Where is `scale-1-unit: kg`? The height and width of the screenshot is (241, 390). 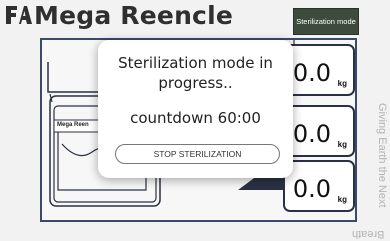 scale-1-unit: kg is located at coordinates (342, 83).